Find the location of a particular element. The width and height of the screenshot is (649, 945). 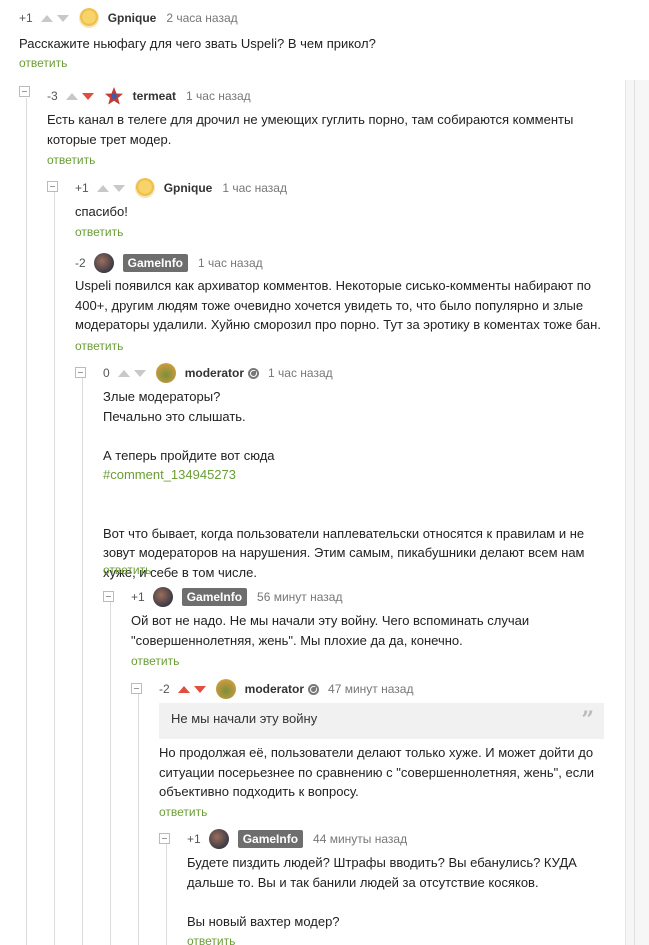

comment-header: -3 termeat 1 час назад is located at coordinates (149, 96).